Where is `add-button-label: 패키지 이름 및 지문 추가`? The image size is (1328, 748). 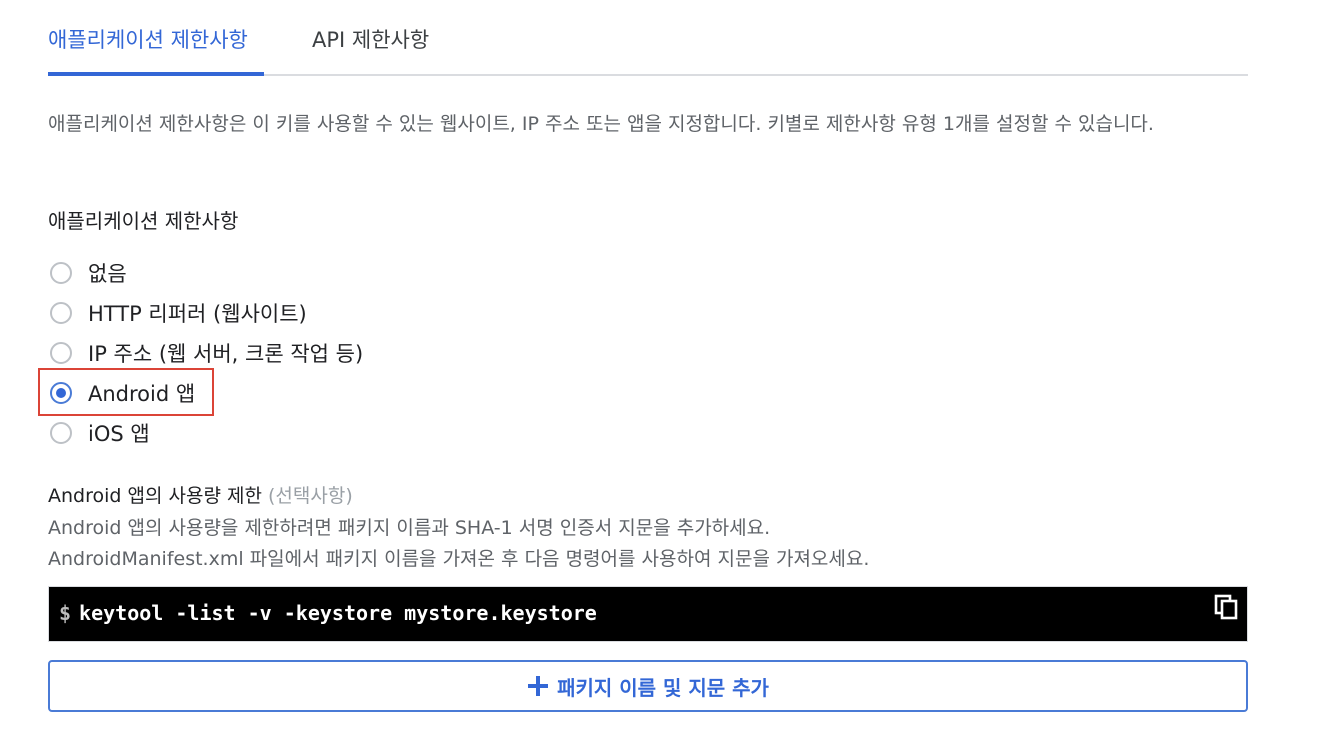
add-button-label: 패키지 이름 및 지문 추가 is located at coordinates (663, 687).